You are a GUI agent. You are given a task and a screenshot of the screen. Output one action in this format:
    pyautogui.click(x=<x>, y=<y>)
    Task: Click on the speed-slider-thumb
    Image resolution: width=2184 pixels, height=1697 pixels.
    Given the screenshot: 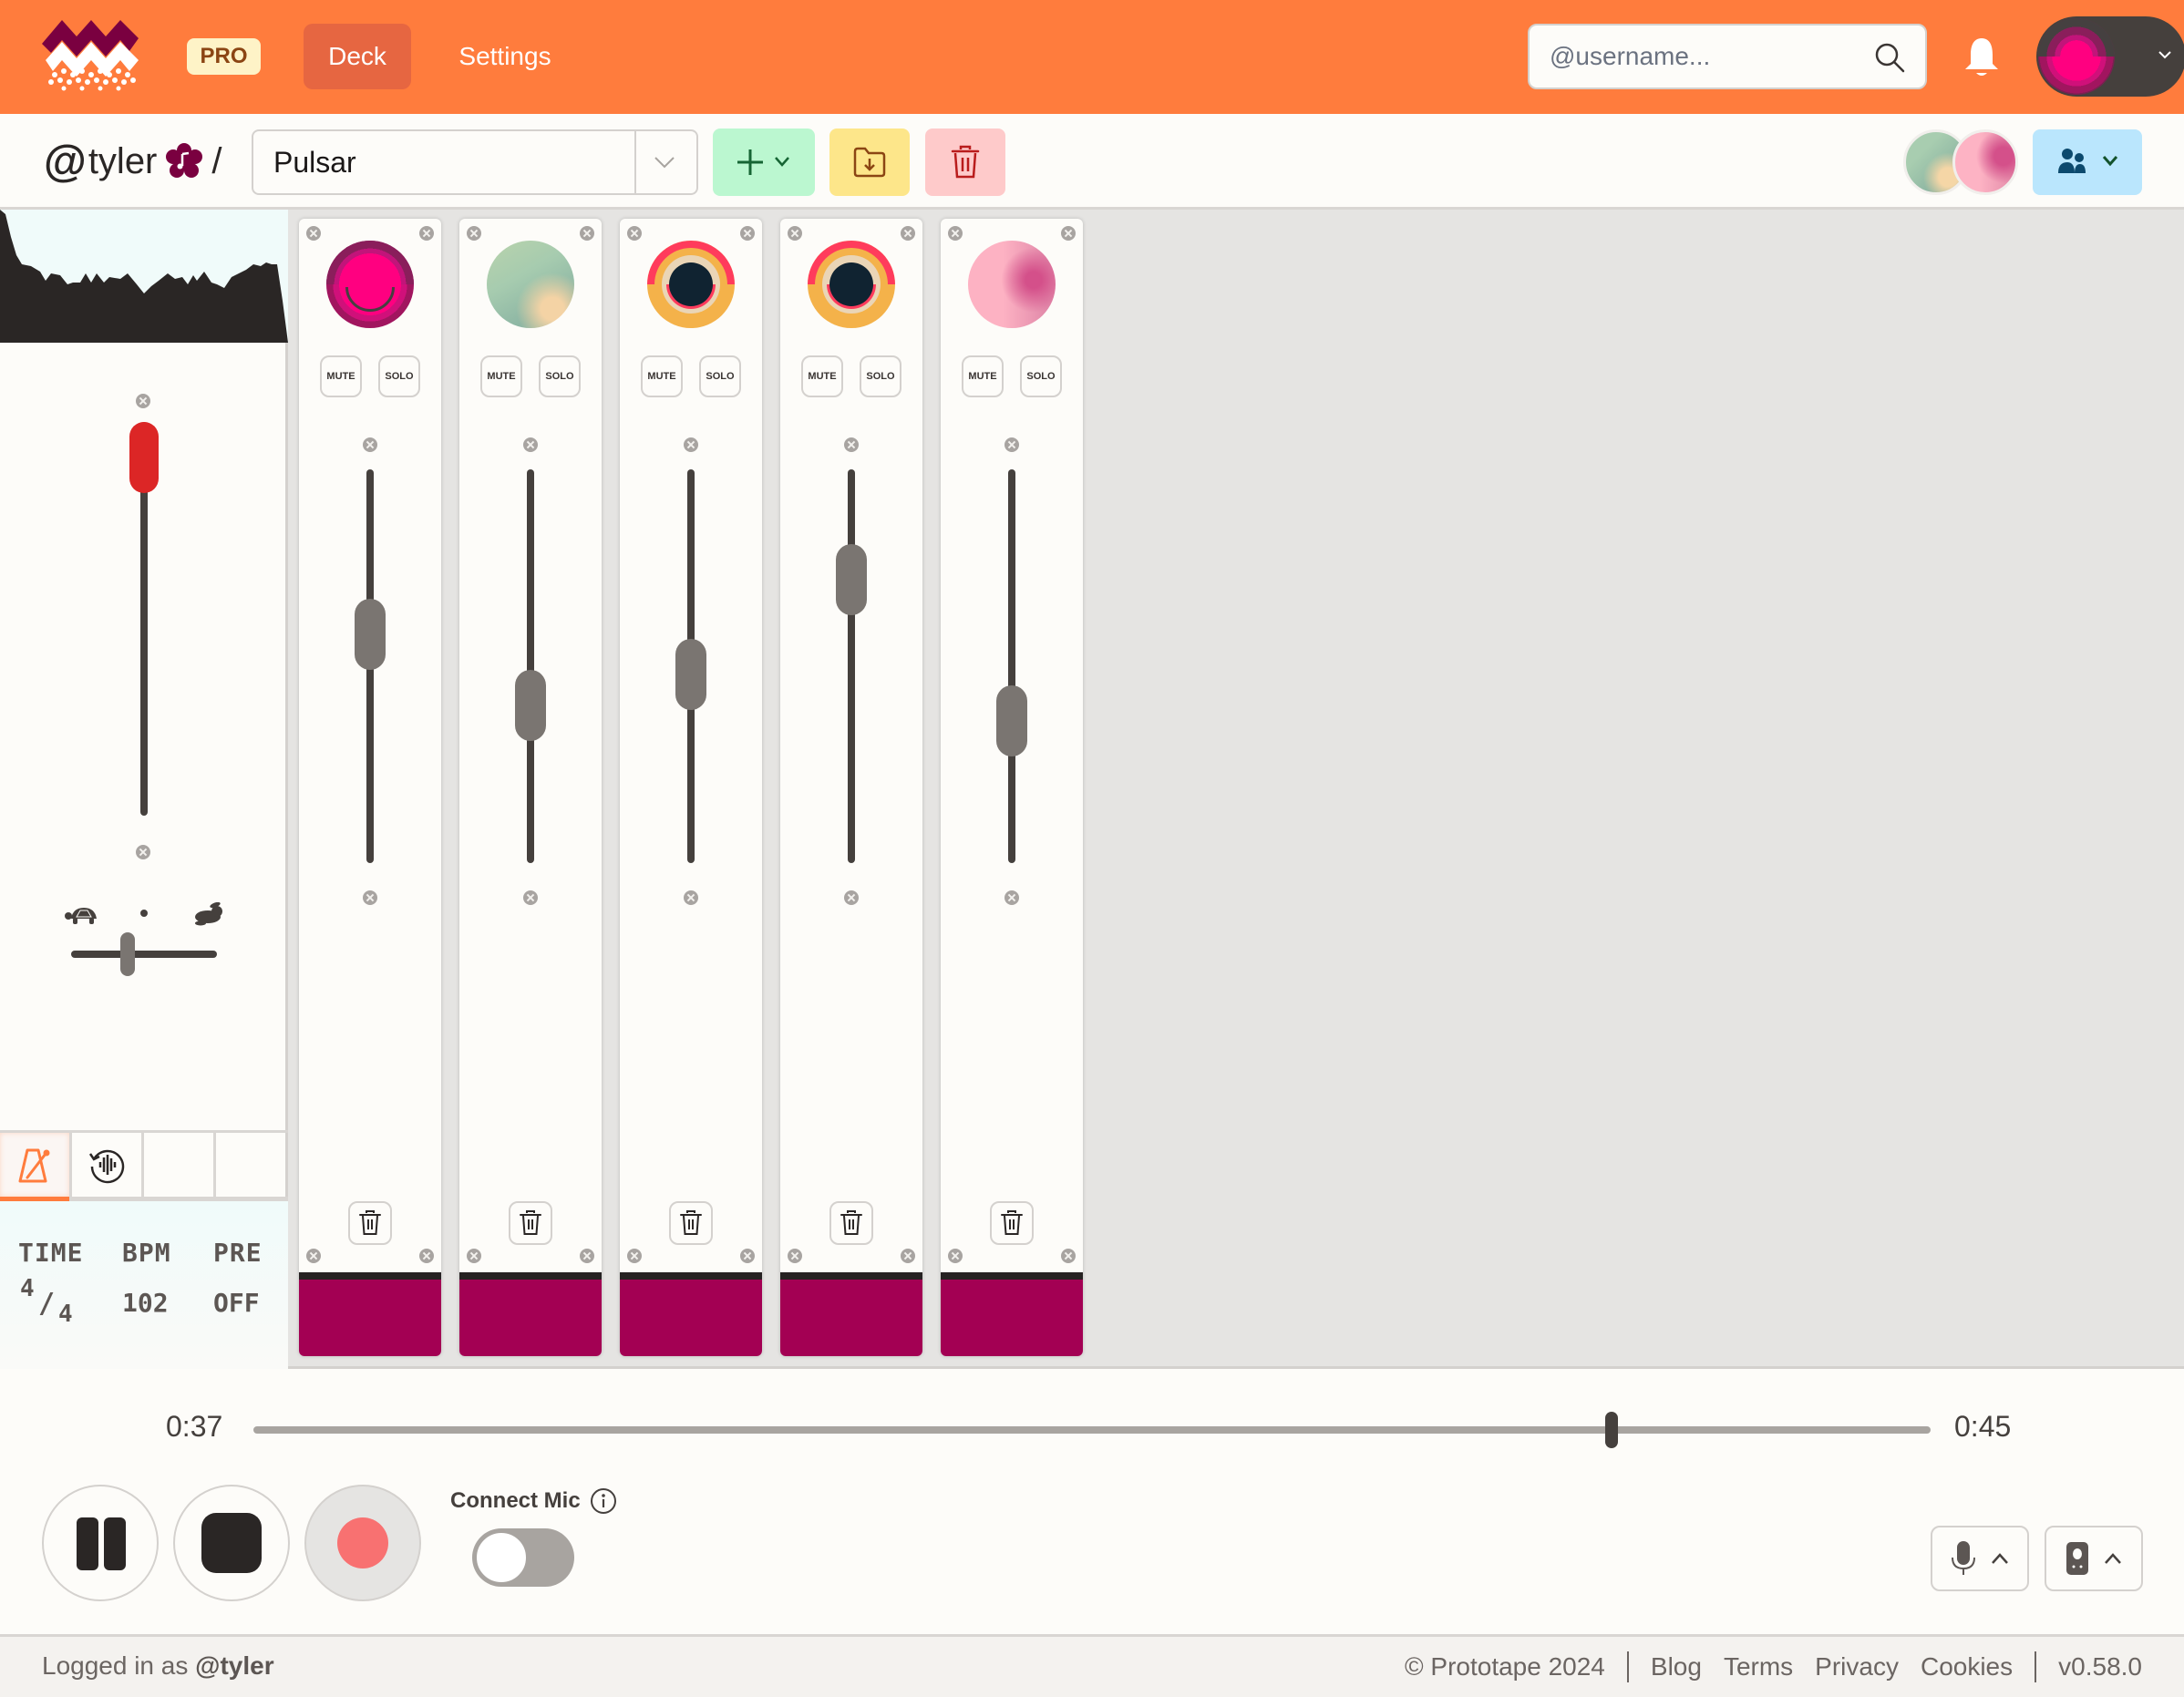 What is the action you would take?
    pyautogui.click(x=128, y=954)
    